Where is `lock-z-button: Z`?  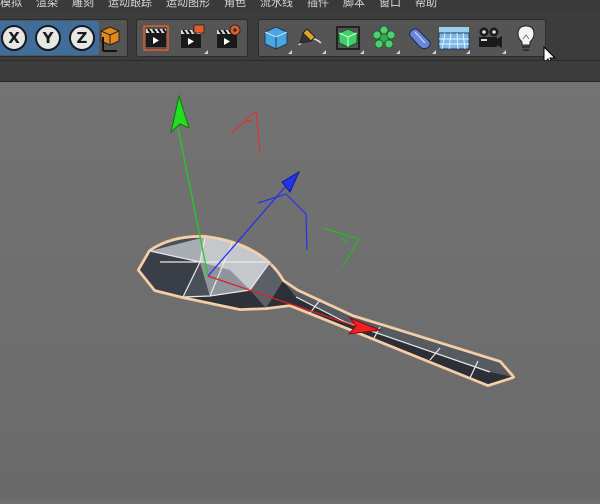
lock-z-button: Z is located at coordinates (82, 38).